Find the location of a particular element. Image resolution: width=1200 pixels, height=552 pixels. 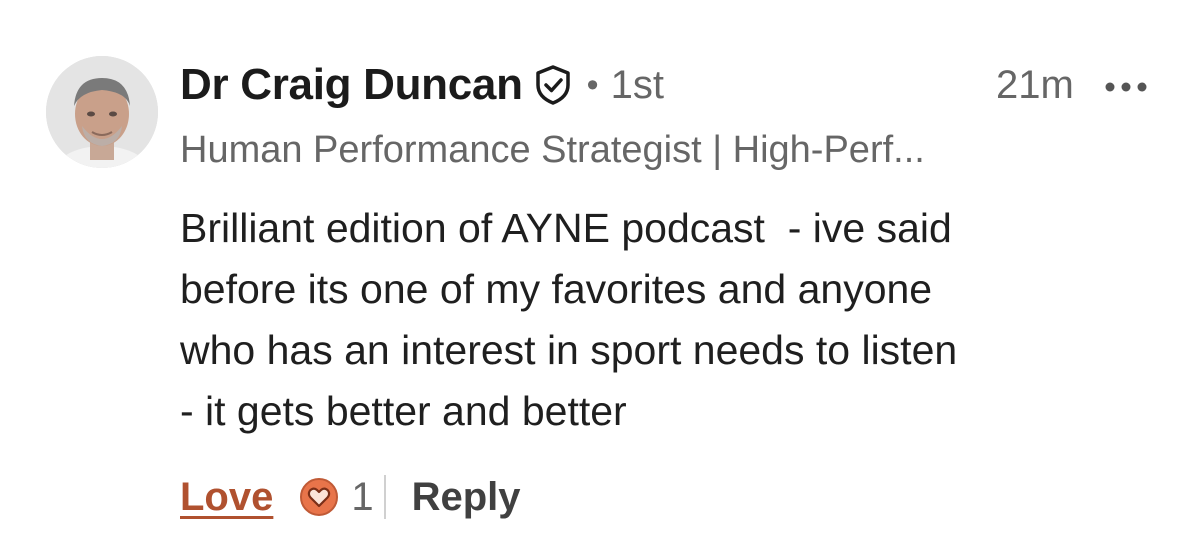

reply-button: Reply is located at coordinates (466, 497).